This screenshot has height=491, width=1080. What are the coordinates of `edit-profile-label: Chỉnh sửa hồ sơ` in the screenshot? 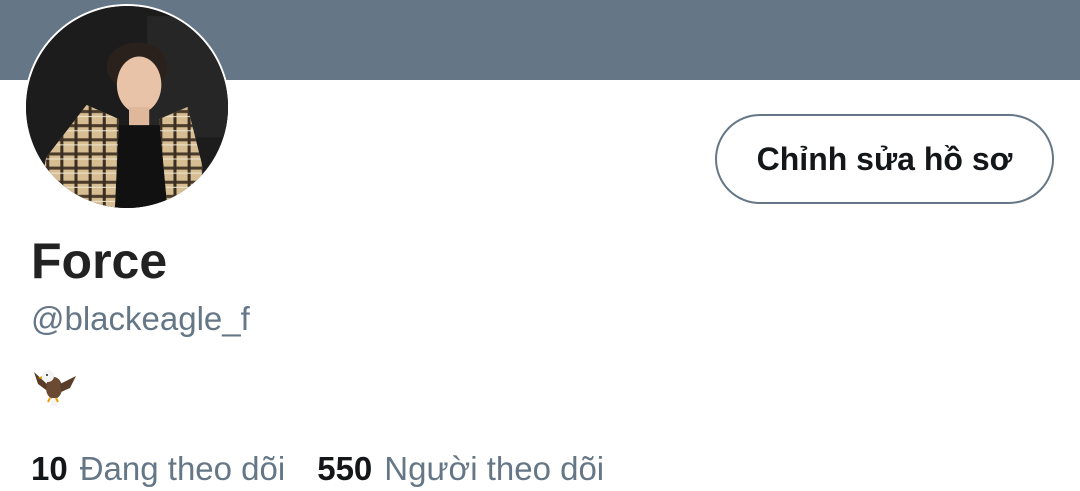 It's located at (884, 158).